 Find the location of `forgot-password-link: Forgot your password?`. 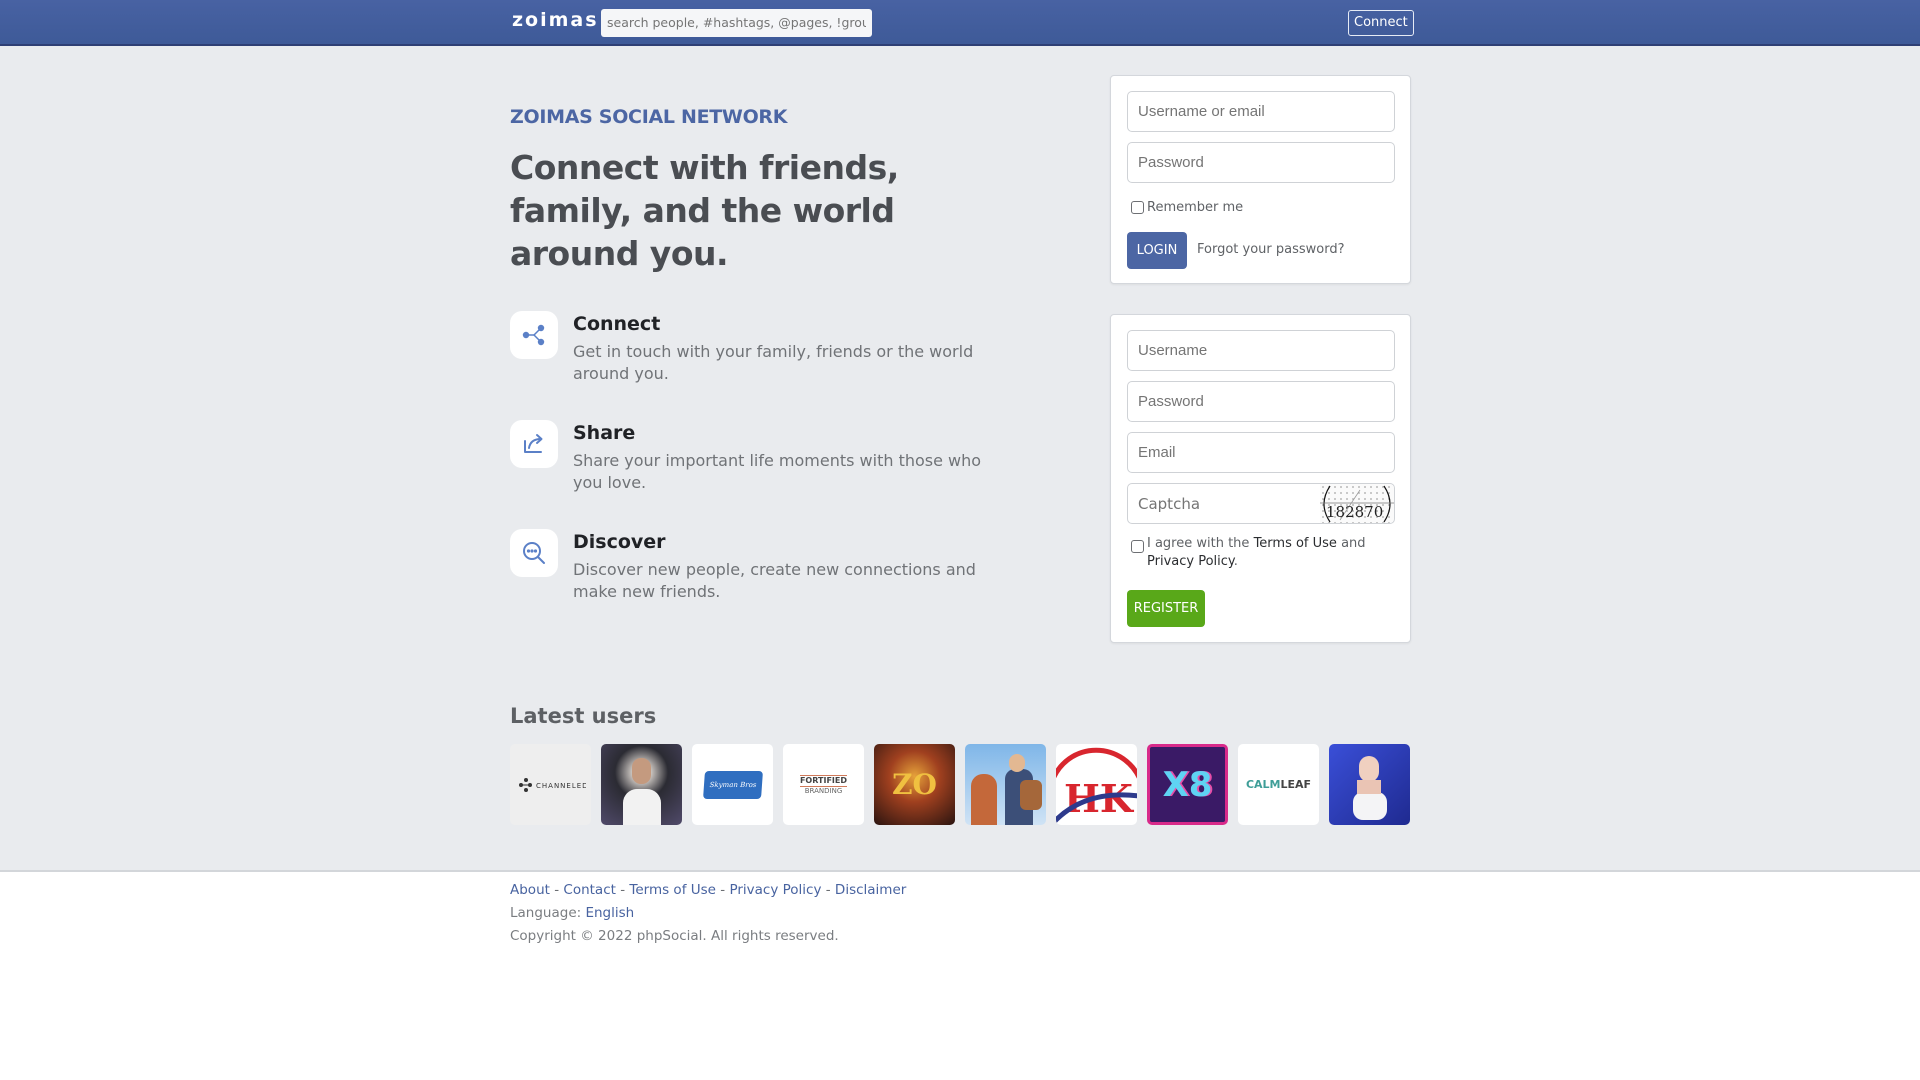

forgot-password-link: Forgot your password? is located at coordinates (1271, 249).